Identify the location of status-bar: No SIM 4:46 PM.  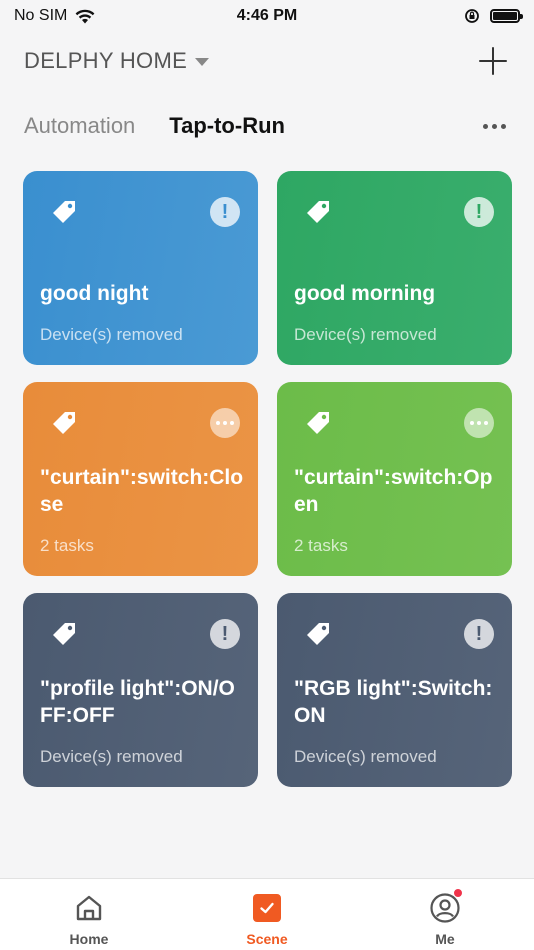
(267, 16).